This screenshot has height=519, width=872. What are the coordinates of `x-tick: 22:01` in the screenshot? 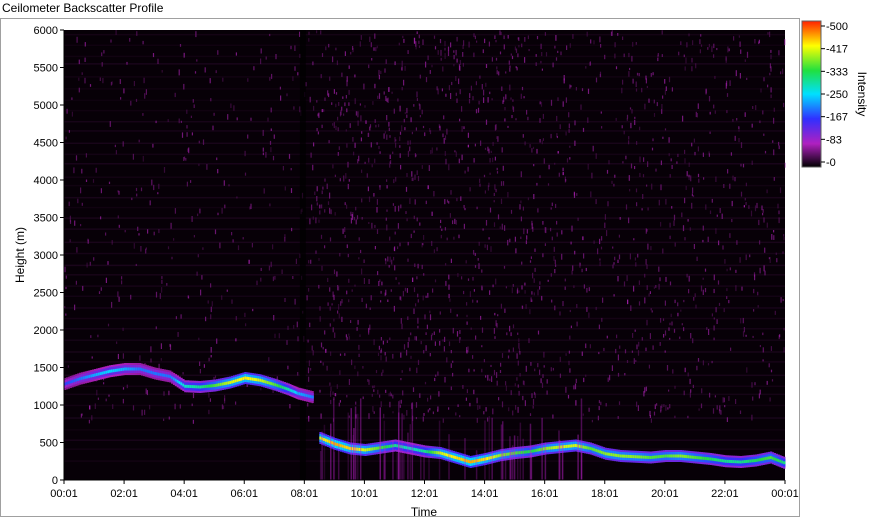 It's located at (725, 490).